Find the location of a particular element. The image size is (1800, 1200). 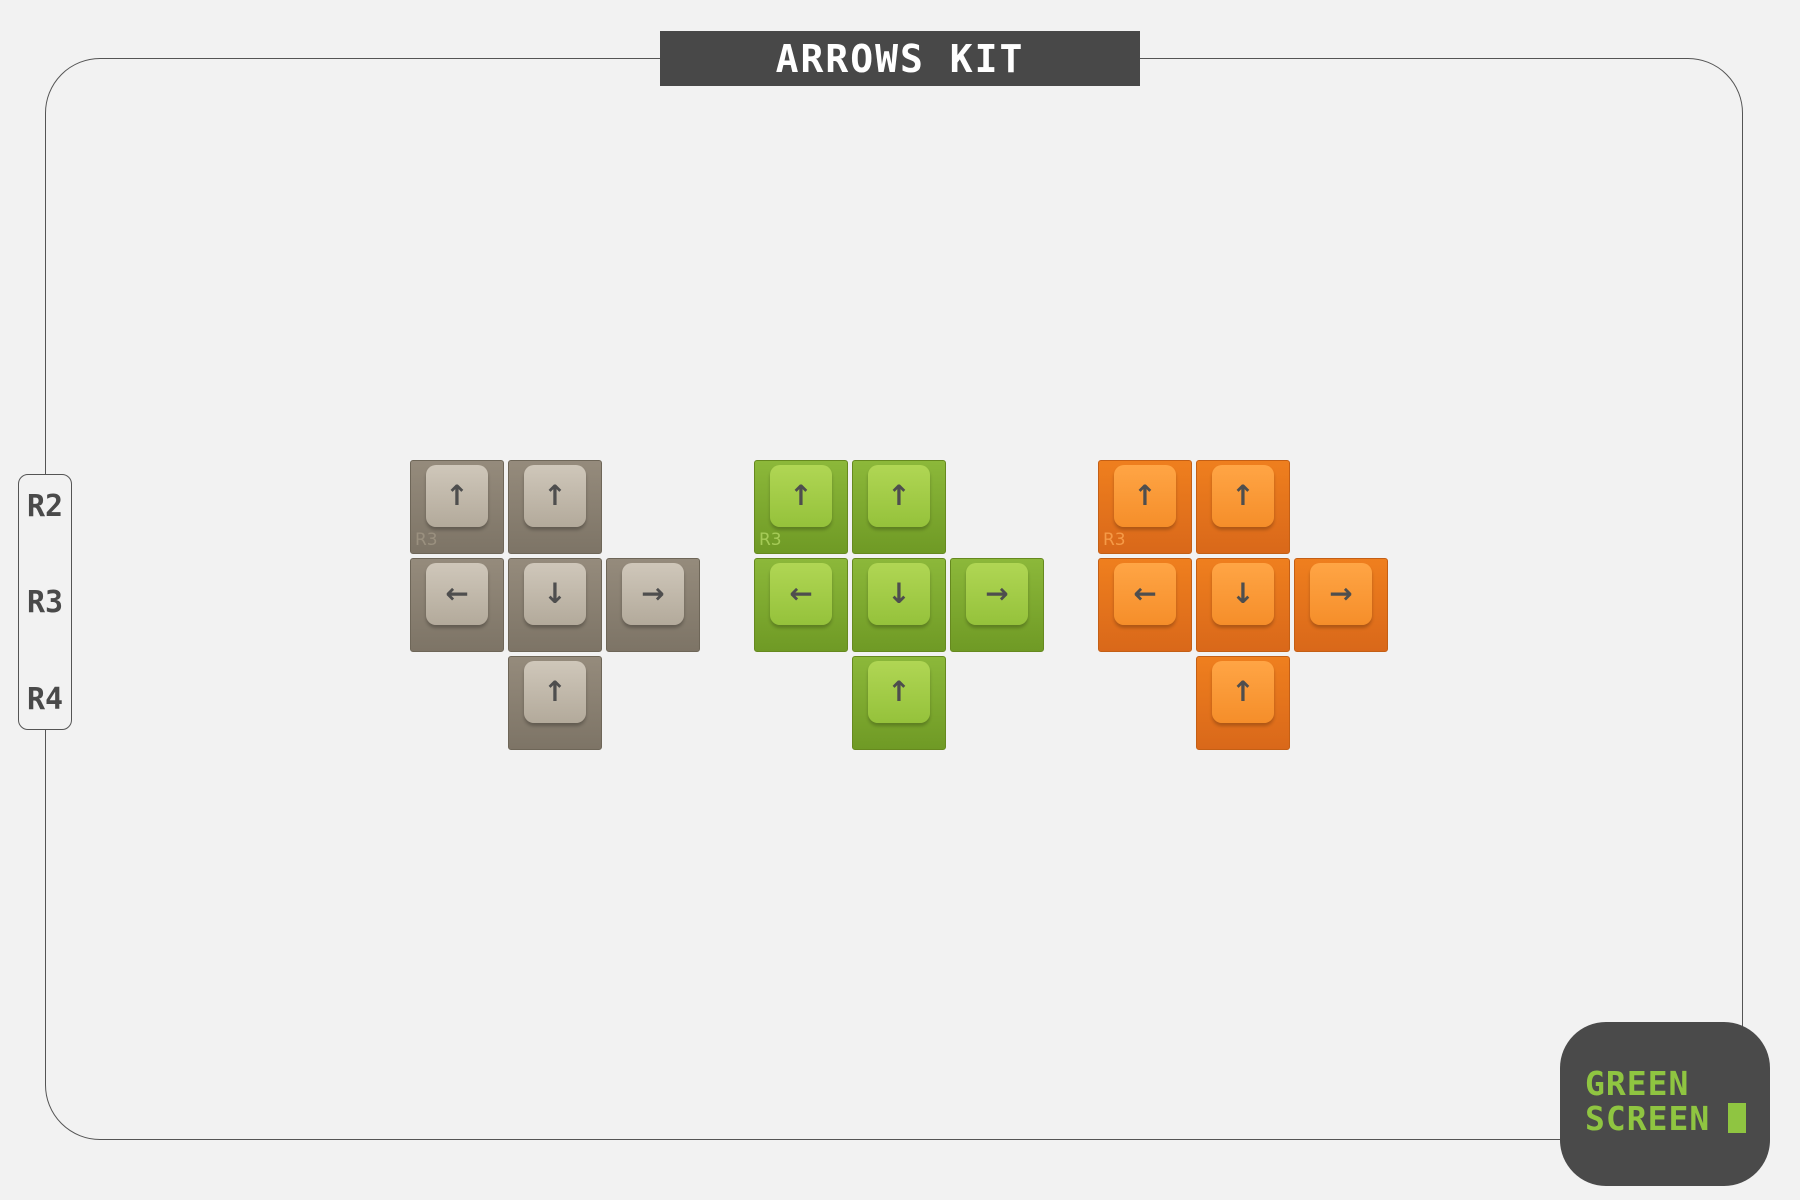

orange-keycap: ↑ R3 is located at coordinates (1145, 507).